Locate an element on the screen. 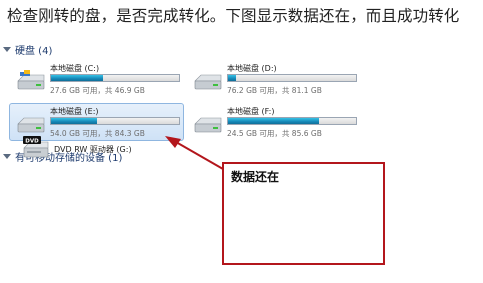  annotation-text: 数据还在 is located at coordinates (255, 177).